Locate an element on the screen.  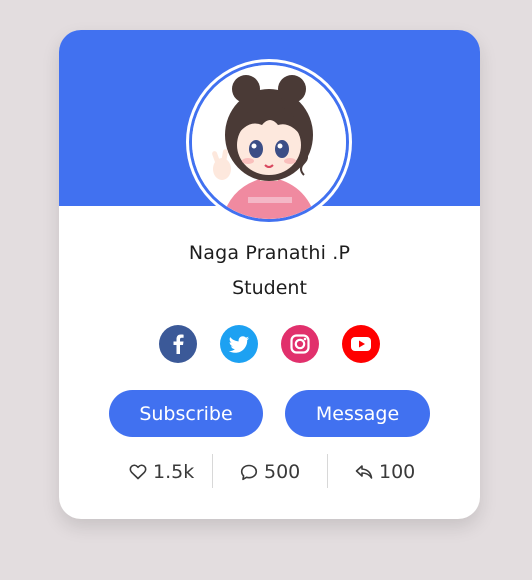
comments-stat: 500 is located at coordinates (270, 472).